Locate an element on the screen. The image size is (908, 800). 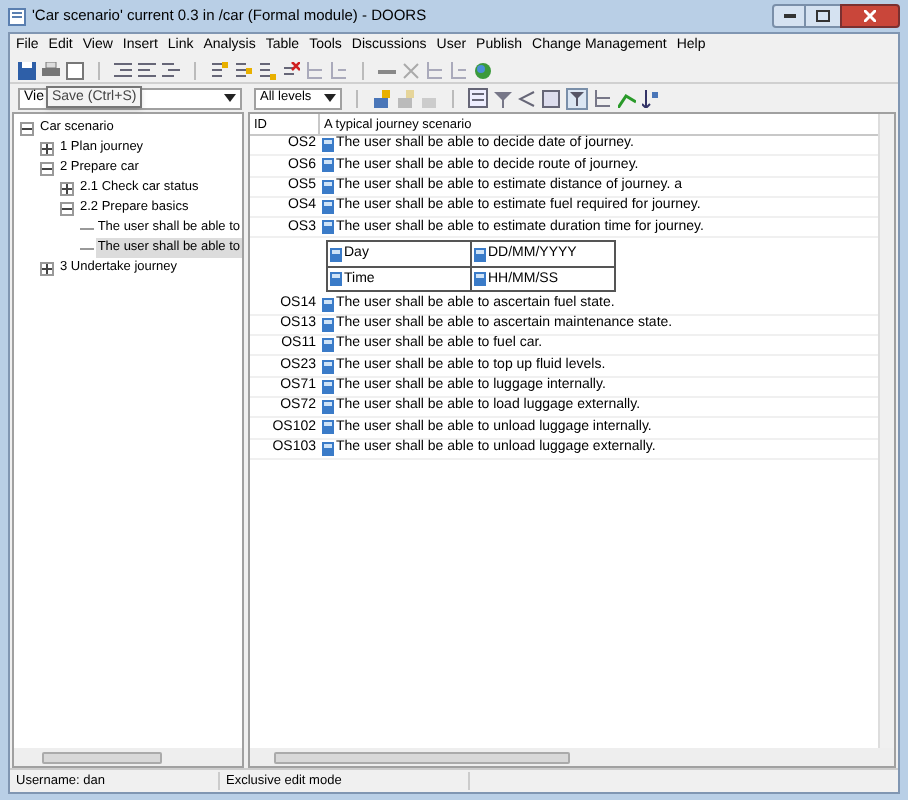
maximize-button is located at coordinates (823, 16).